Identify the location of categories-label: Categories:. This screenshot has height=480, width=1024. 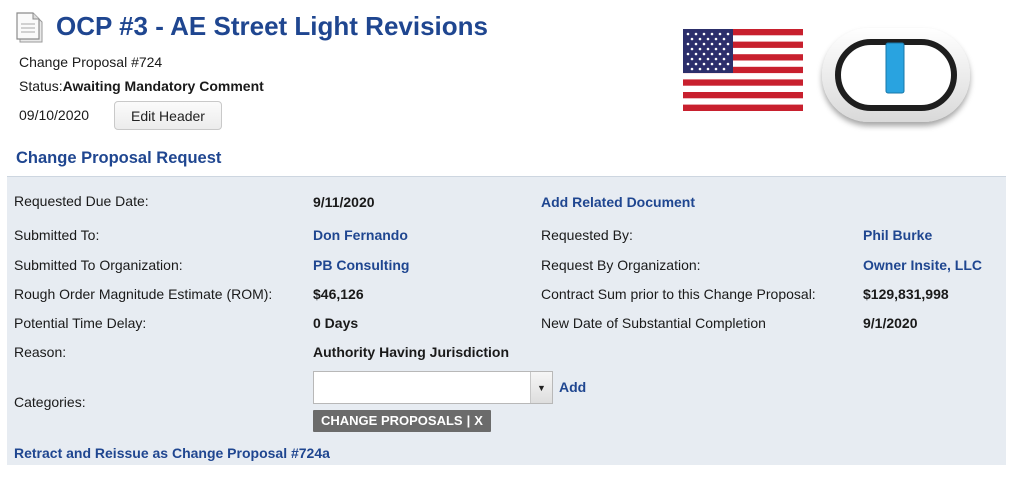
(50, 402).